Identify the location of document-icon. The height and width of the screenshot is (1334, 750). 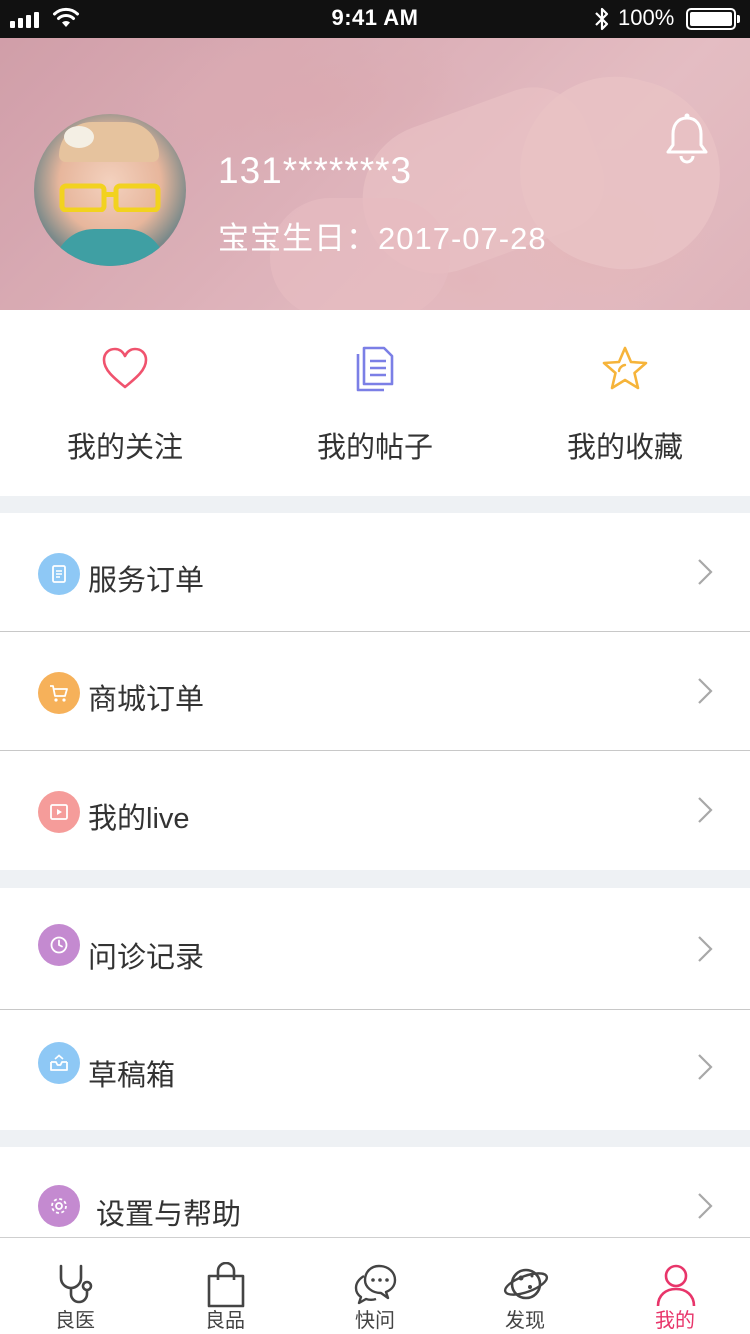
(375, 369).